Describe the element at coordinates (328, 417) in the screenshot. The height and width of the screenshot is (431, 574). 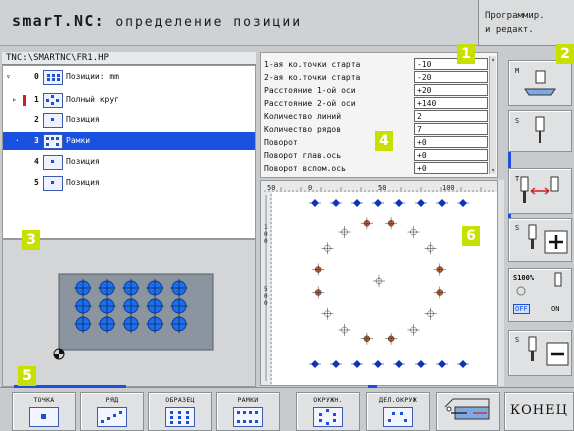
I see `circle-icon` at that location.